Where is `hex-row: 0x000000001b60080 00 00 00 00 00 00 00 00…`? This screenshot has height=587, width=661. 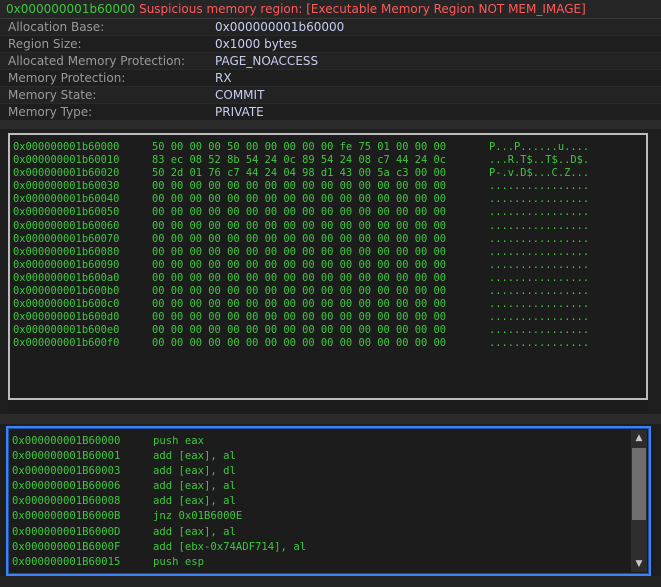 hex-row: 0x000000001b60080 00 00 00 00 00 00 00 00… is located at coordinates (329, 252).